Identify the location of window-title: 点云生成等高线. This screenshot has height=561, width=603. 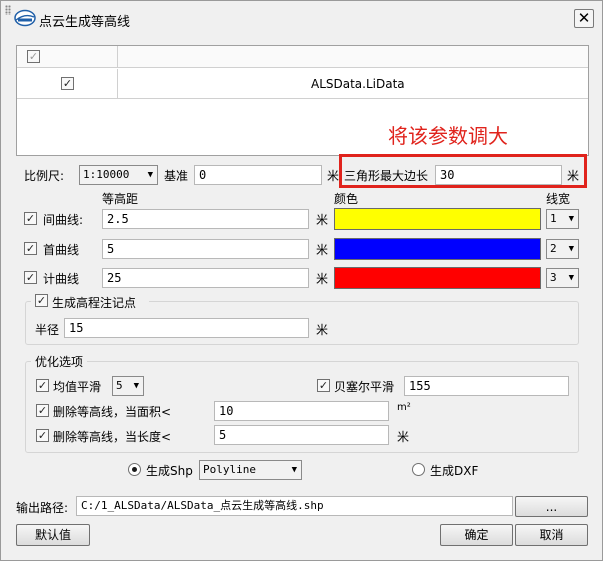
(85, 22).